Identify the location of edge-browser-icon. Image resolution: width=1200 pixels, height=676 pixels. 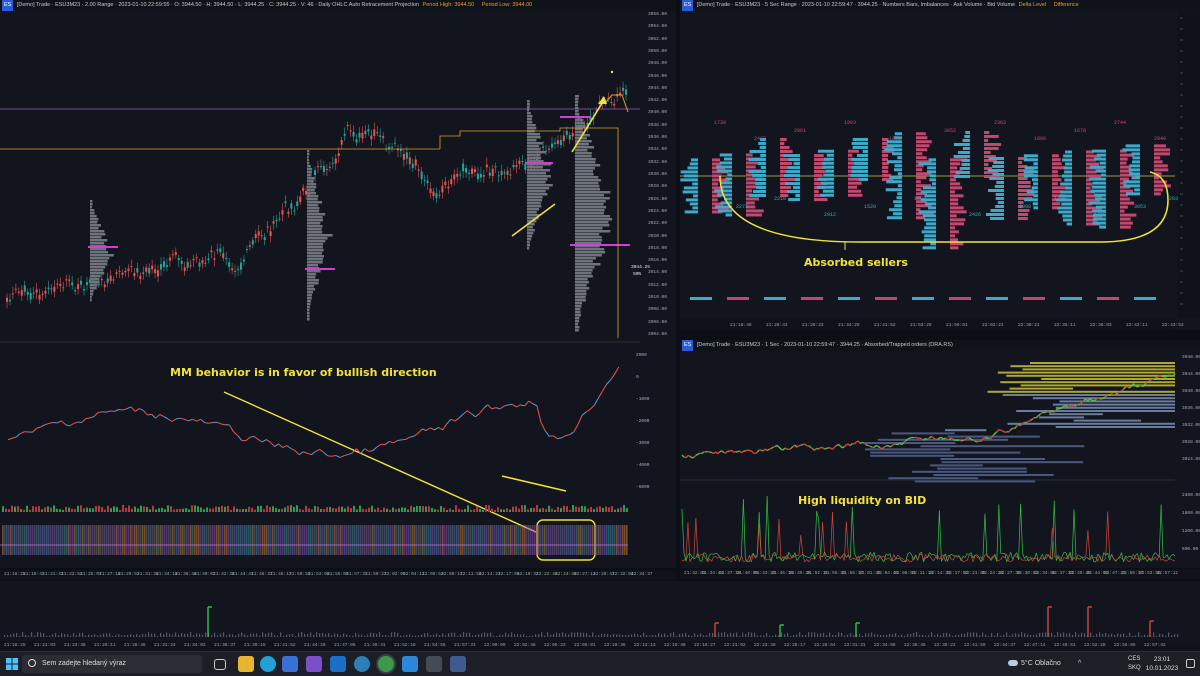
(268, 664).